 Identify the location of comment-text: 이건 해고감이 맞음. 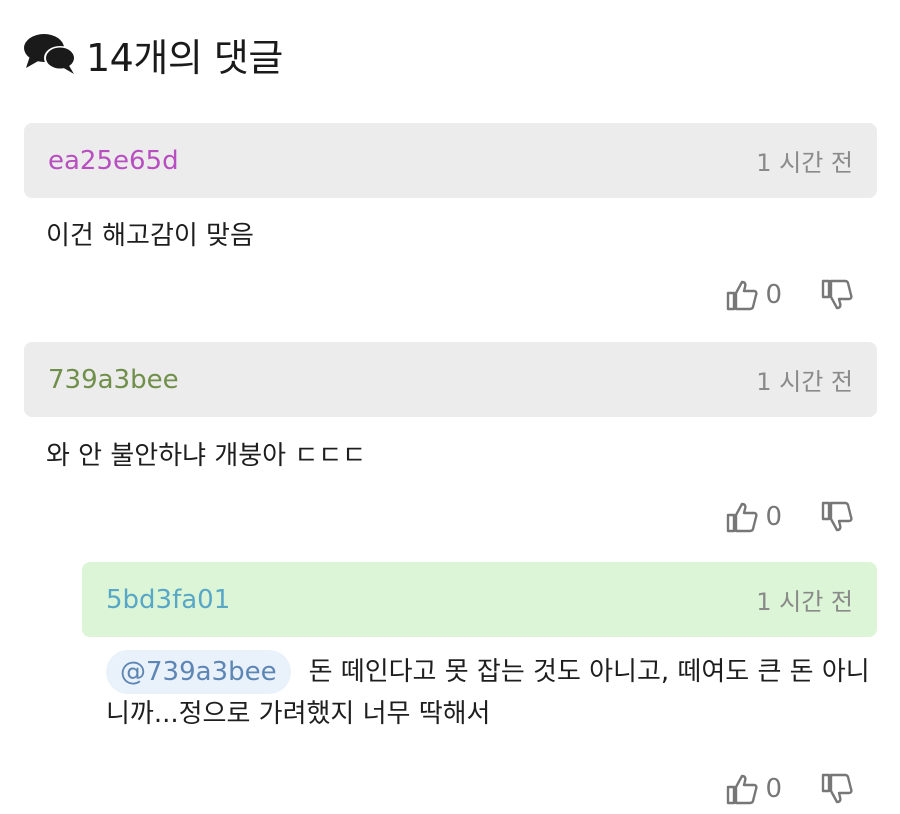
(150, 236).